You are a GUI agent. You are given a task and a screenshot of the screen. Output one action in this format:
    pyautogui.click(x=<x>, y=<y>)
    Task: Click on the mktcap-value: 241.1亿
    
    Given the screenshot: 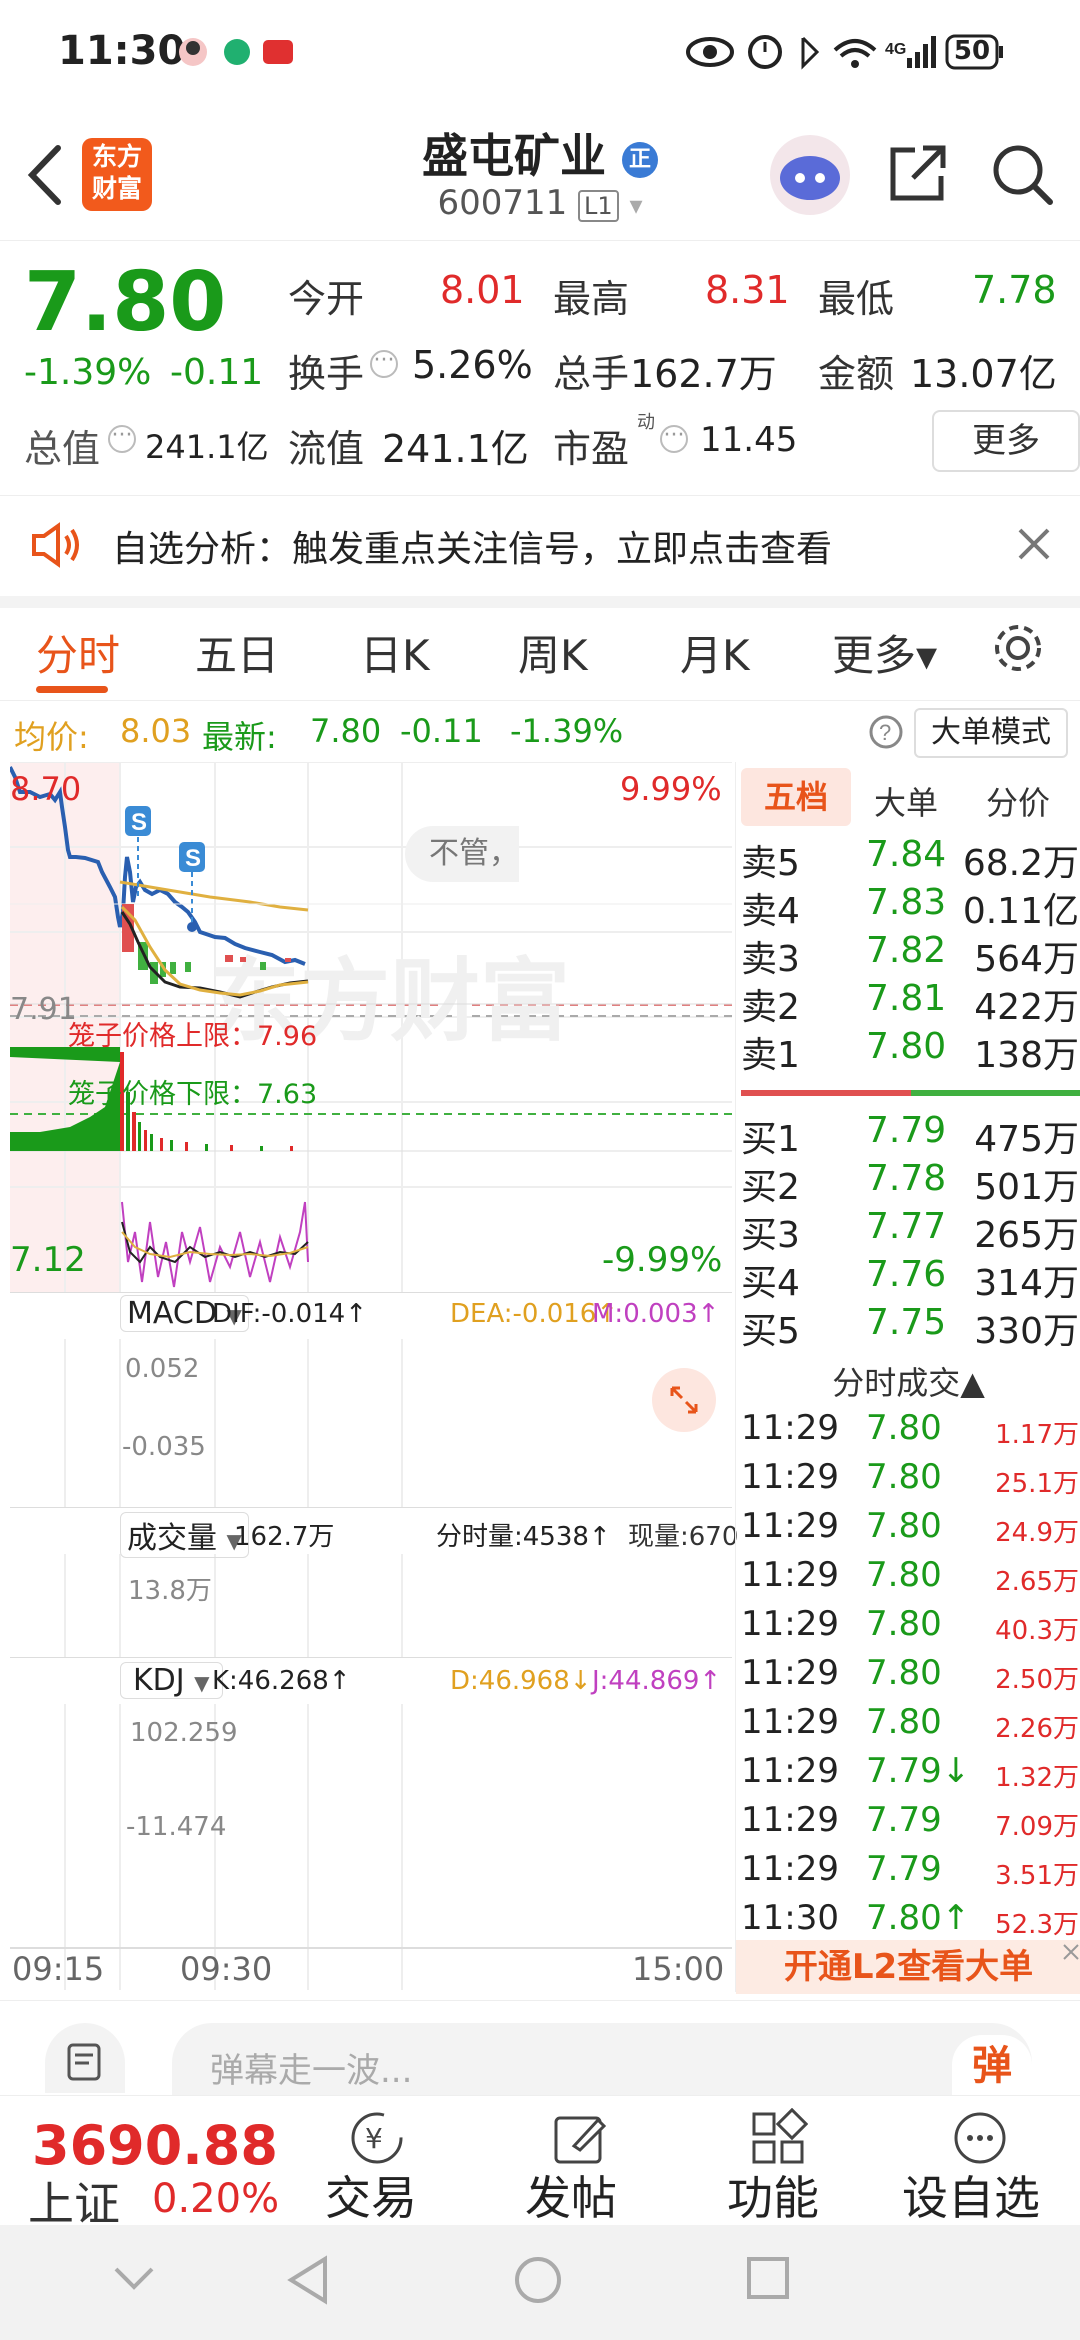 What is the action you would take?
    pyautogui.click(x=207, y=447)
    